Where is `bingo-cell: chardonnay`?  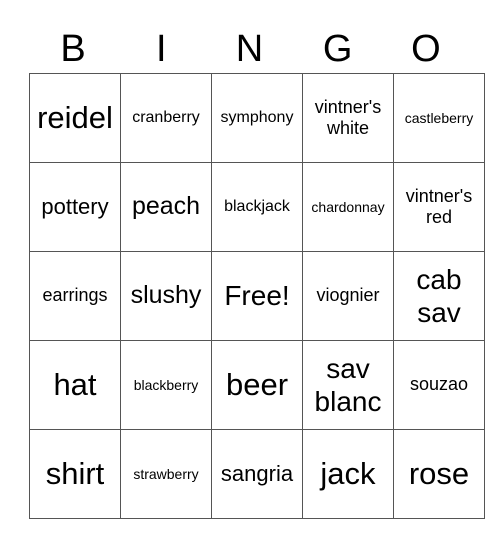
bingo-cell: chardonnay is located at coordinates (348, 207).